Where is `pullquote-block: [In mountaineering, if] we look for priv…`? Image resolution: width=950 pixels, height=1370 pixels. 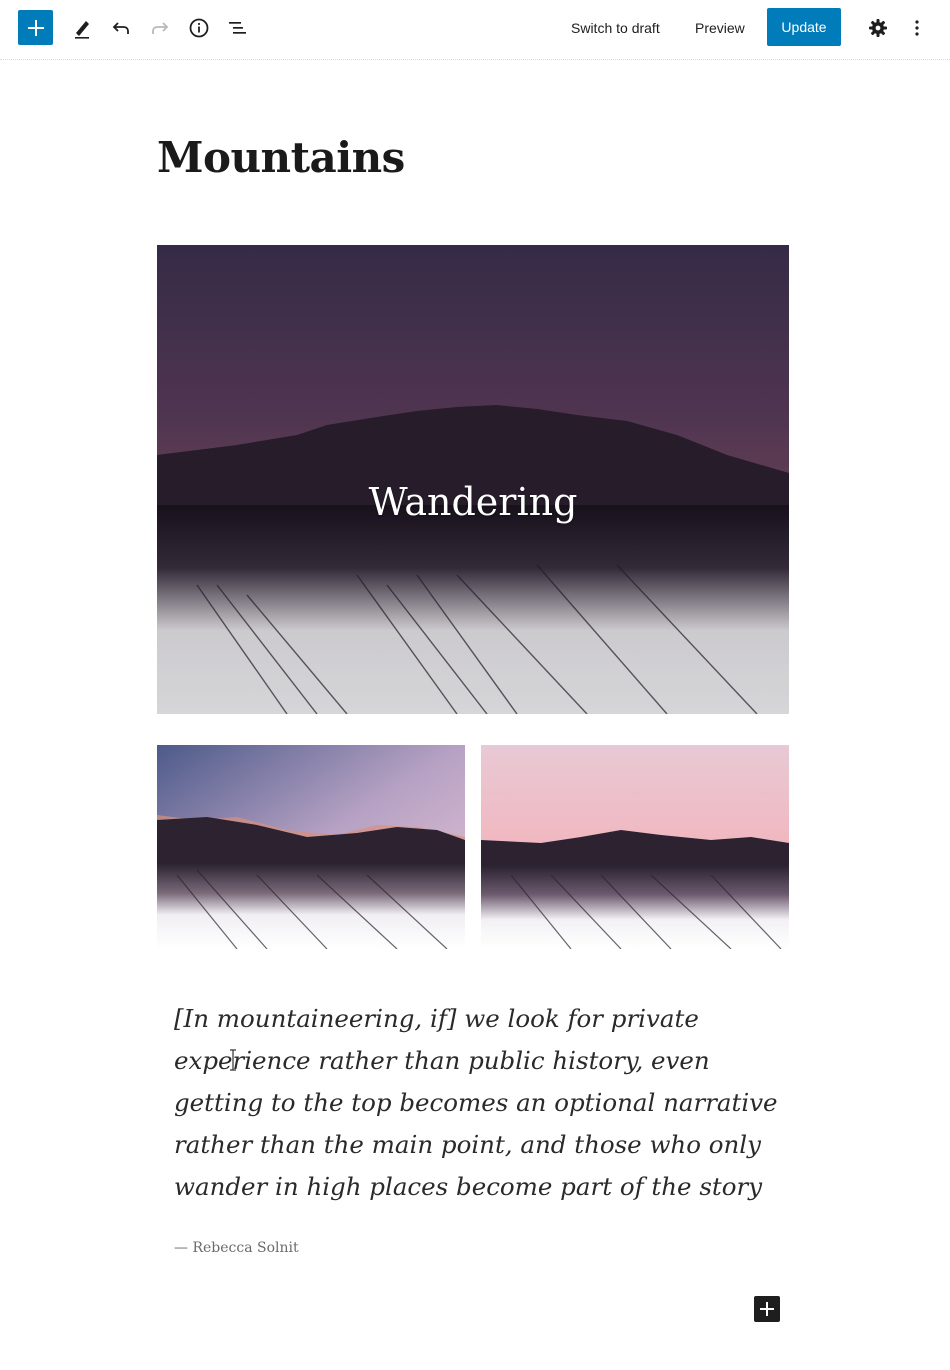
pullquote-block: [In mountaineering, if] we look for priv… is located at coordinates (479, 1103).